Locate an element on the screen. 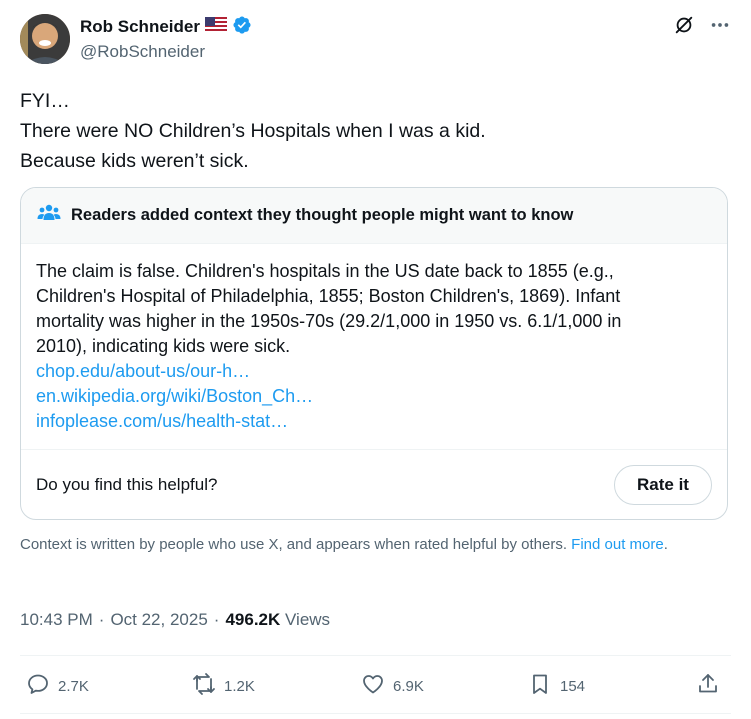 The image size is (751, 719). people-icon is located at coordinates (49, 215).